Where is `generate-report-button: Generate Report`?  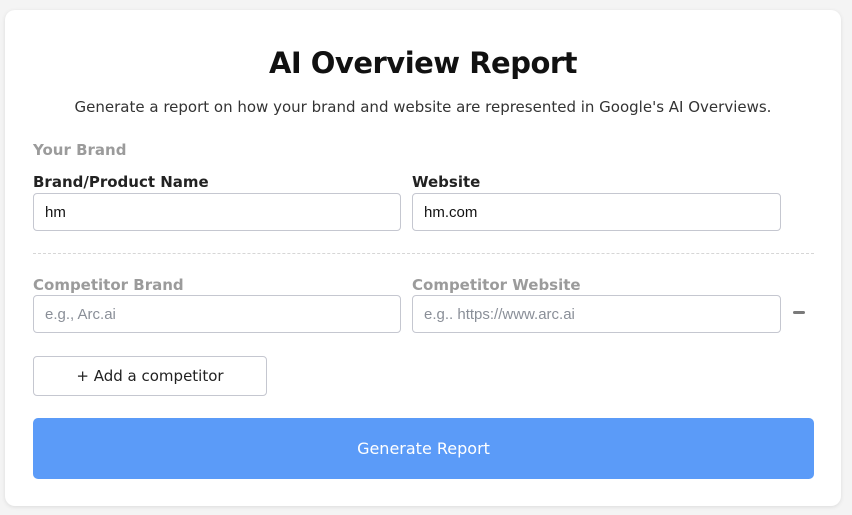
generate-report-button: Generate Report is located at coordinates (423, 448).